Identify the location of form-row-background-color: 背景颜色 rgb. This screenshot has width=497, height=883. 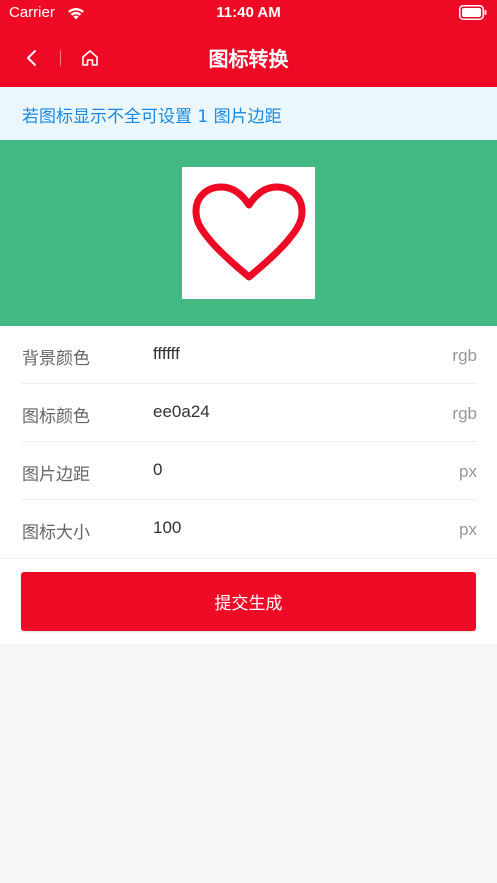
(249, 355).